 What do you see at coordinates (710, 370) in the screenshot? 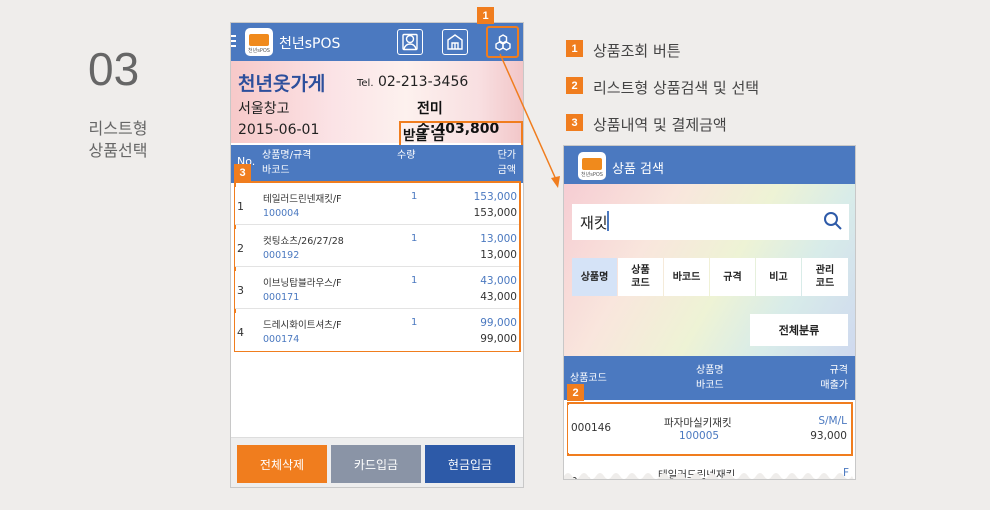
I see `col-name: 상품명` at bounding box center [710, 370].